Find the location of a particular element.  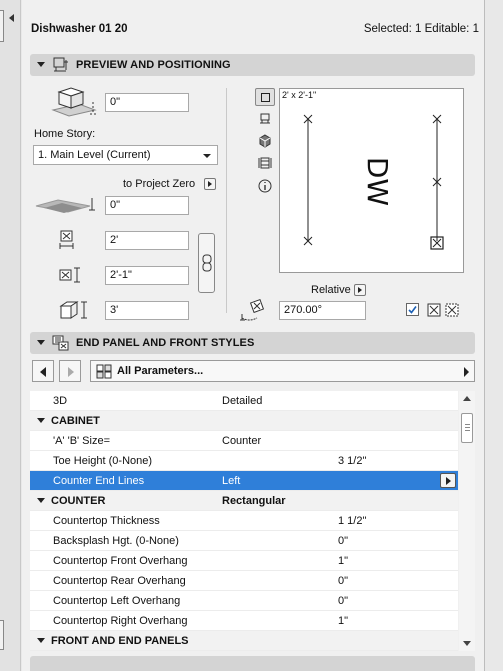

square-view-icon is located at coordinates (265, 97).